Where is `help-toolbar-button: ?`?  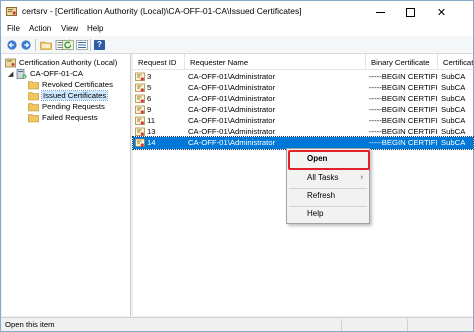
help-toolbar-button: ? is located at coordinates (99, 45).